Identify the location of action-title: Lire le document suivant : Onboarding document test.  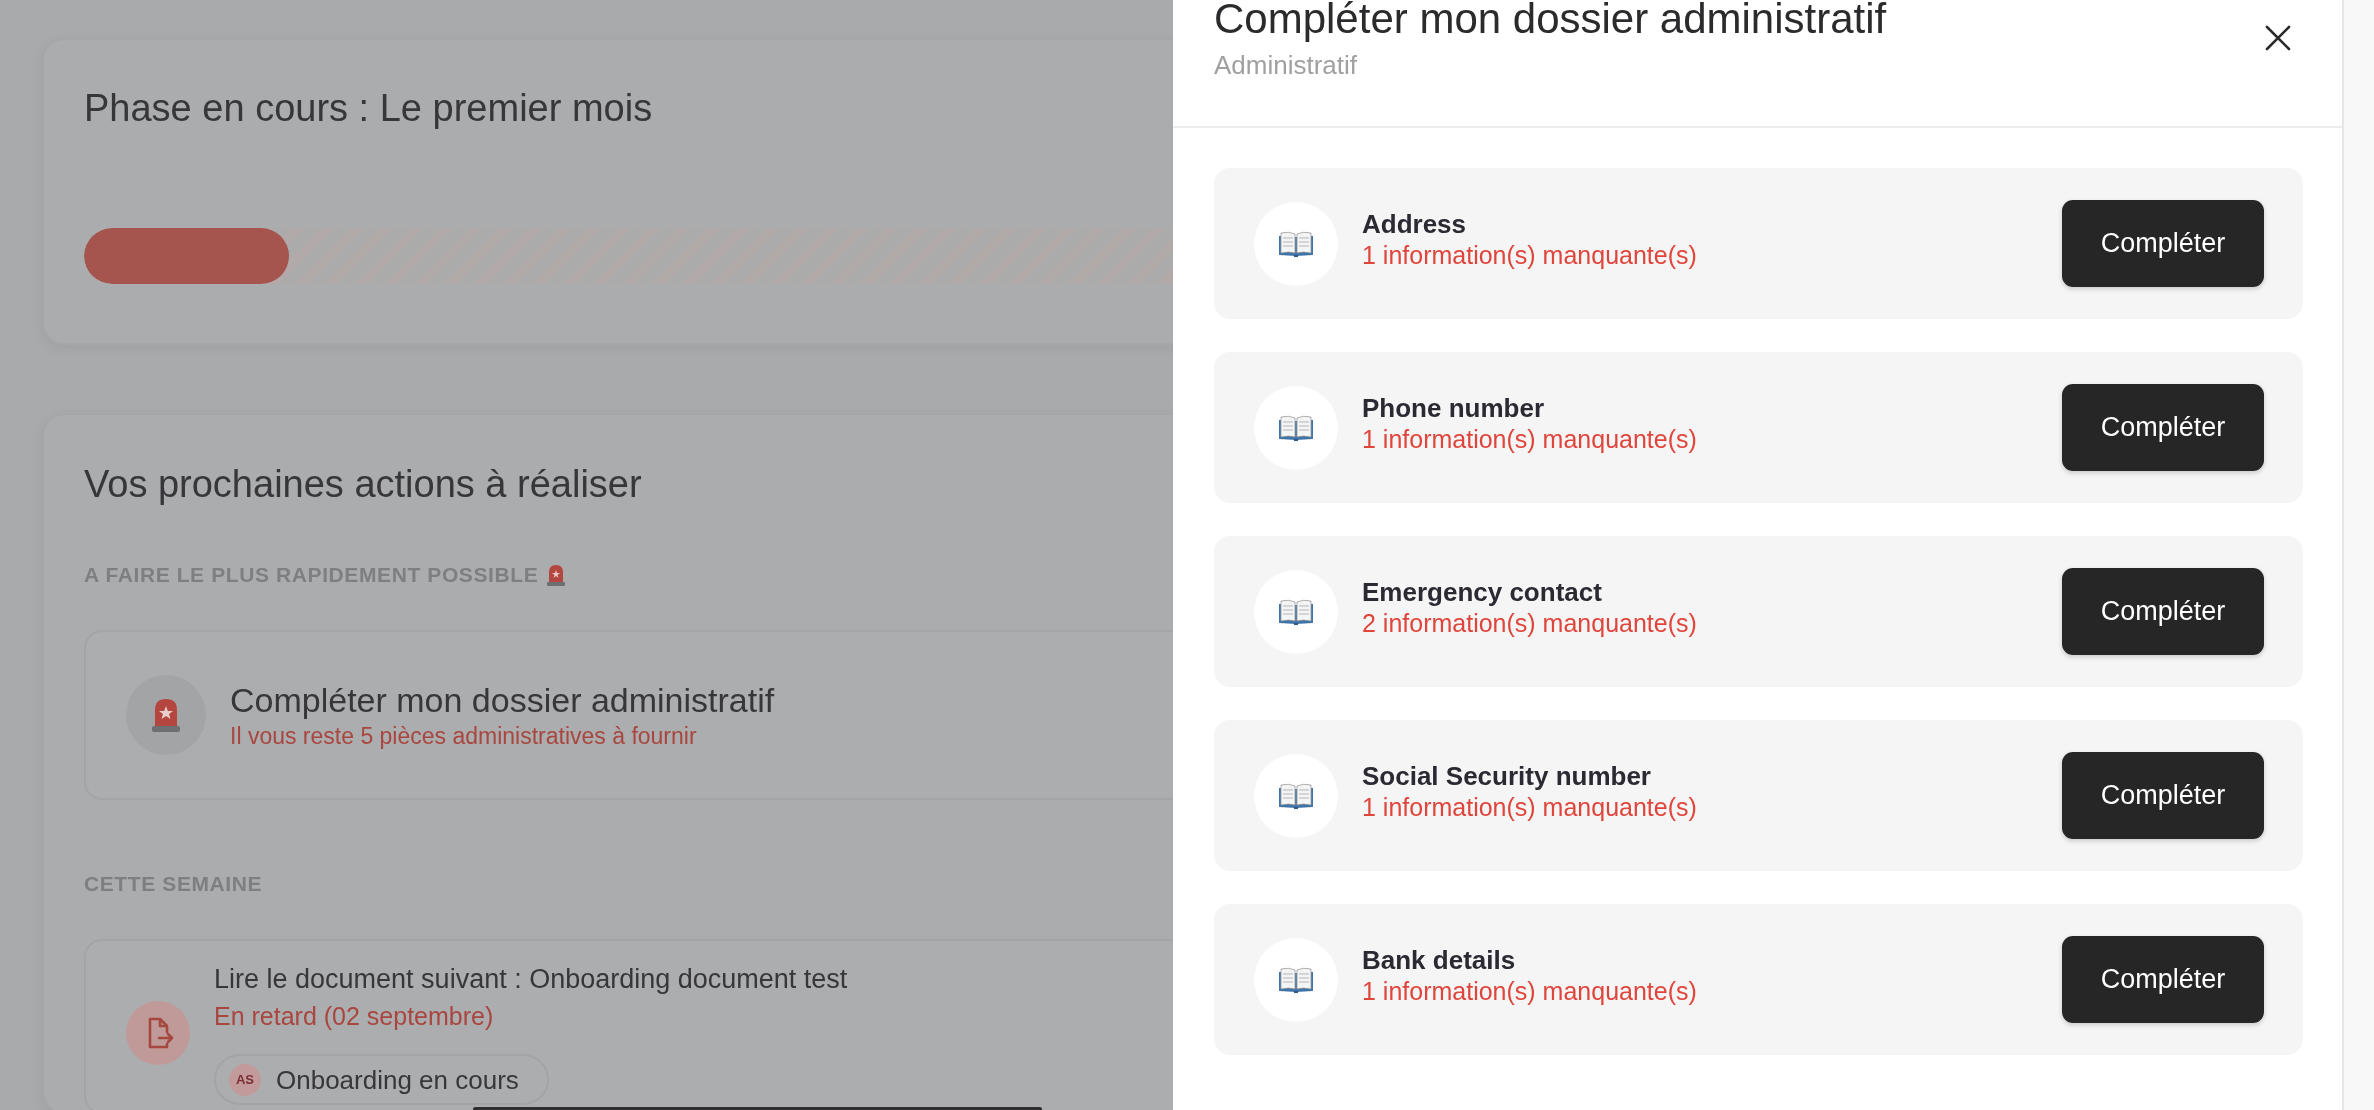
(531, 979).